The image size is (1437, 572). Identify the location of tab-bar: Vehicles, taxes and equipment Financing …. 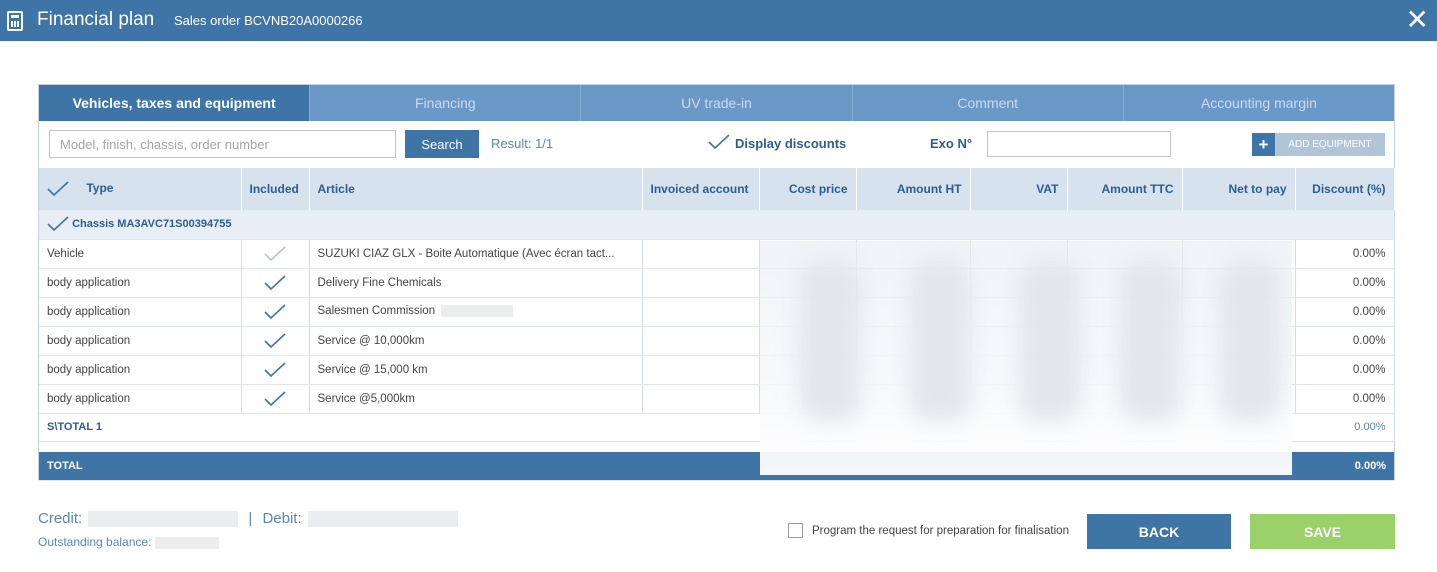
(716, 103).